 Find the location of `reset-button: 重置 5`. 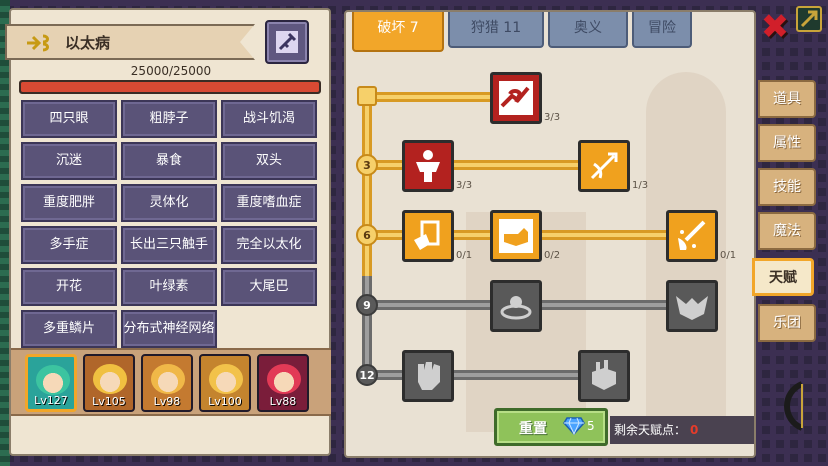

reset-button: 重置 5 is located at coordinates (551, 427).